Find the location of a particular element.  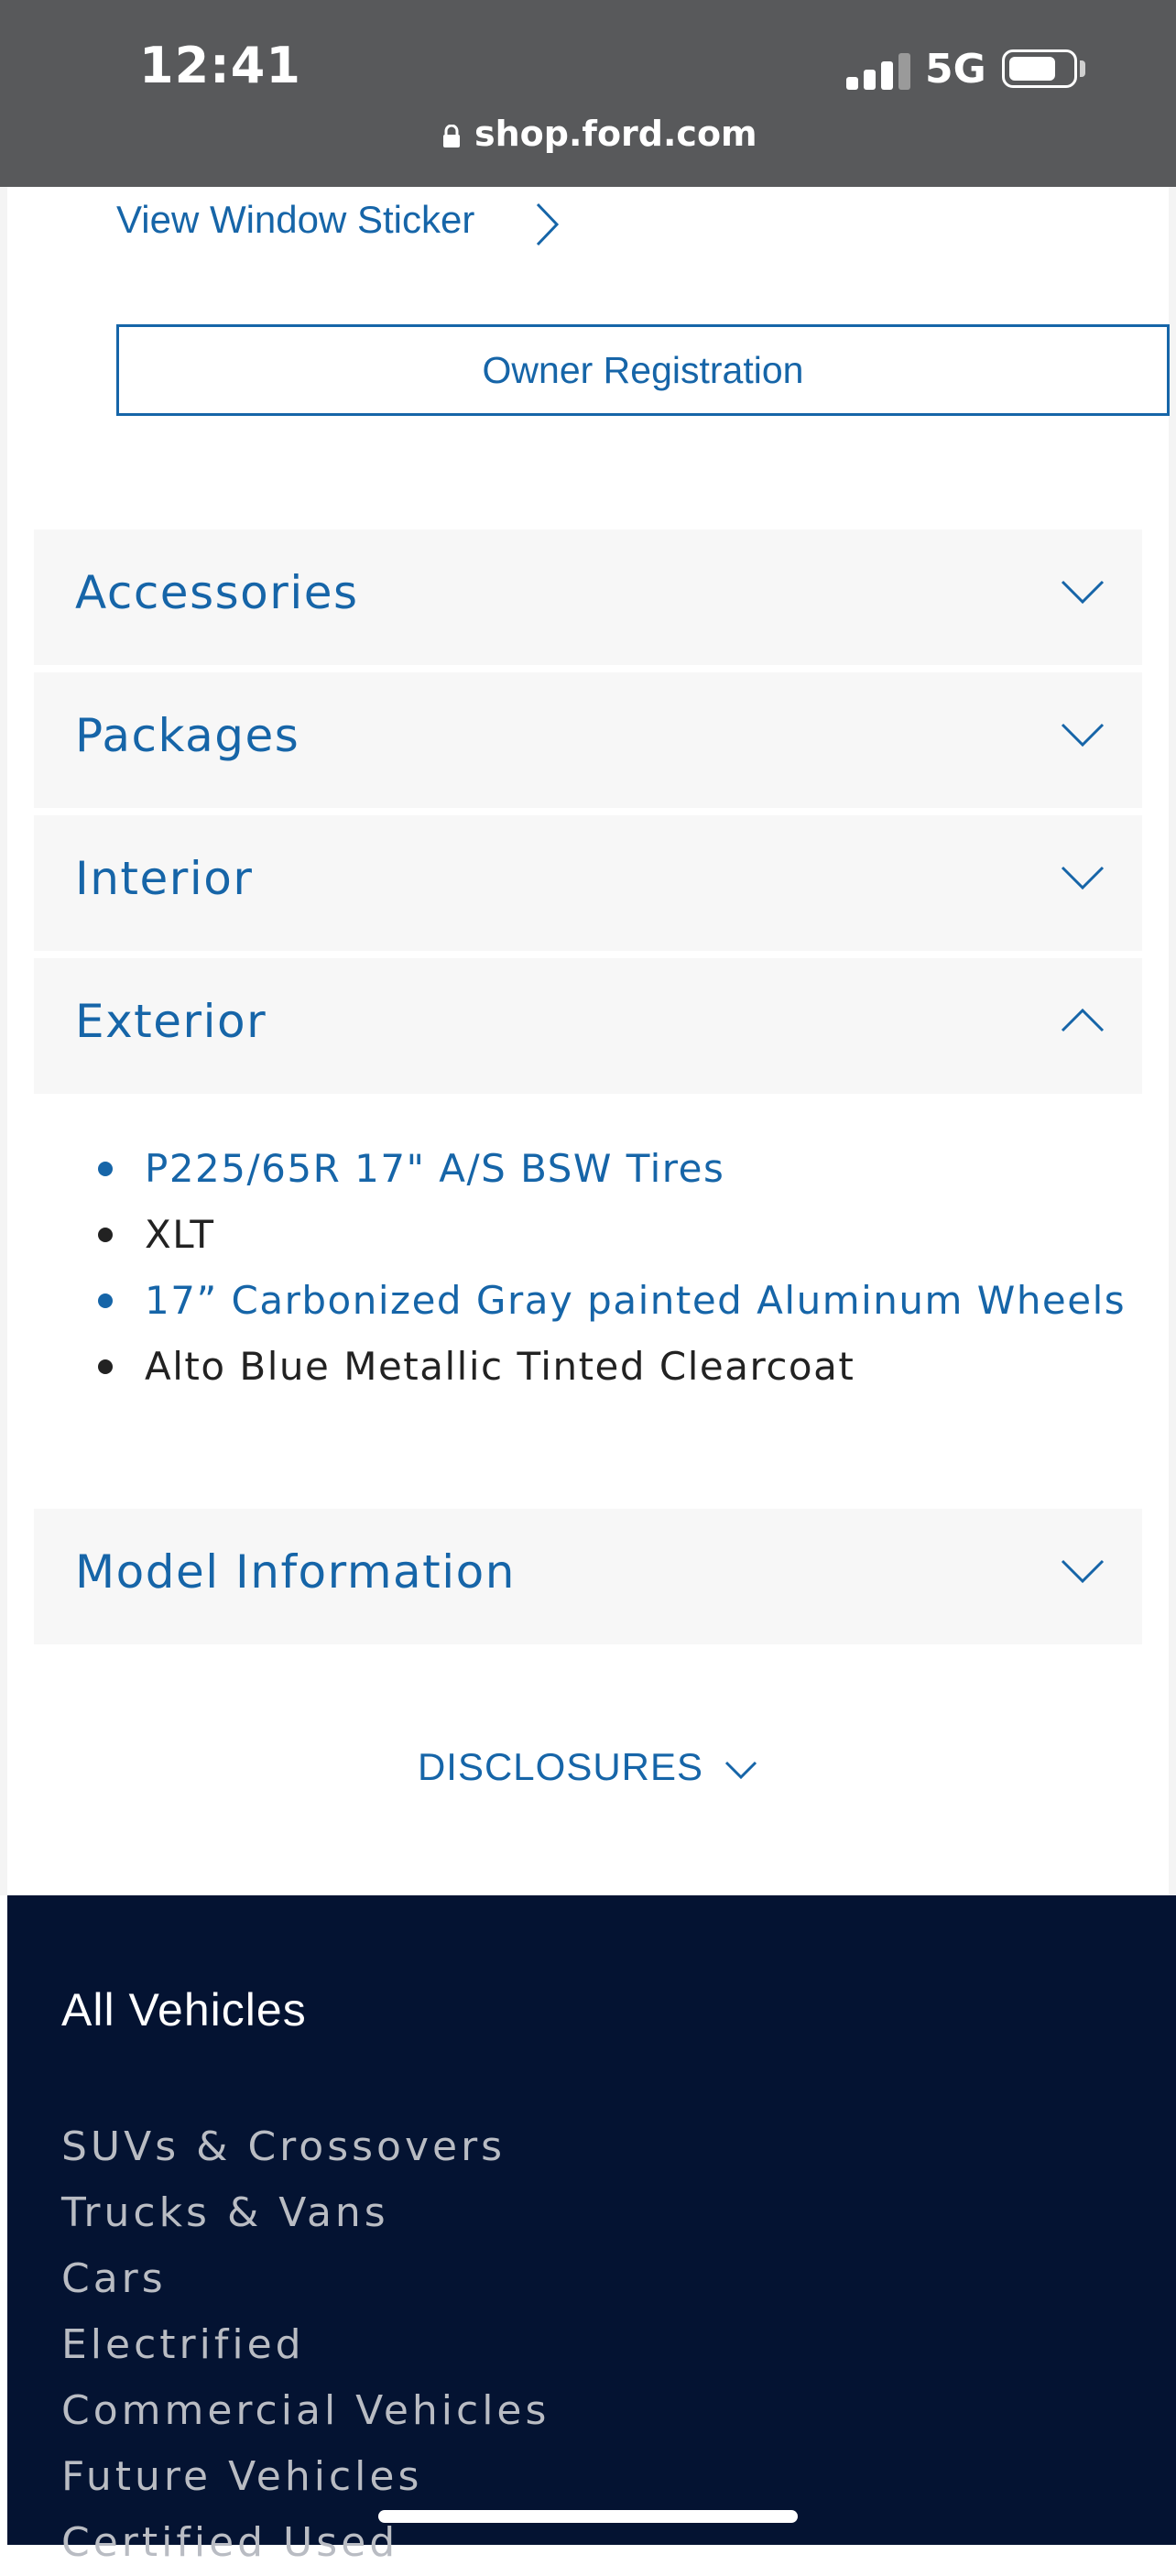

list-item-text: XLT is located at coordinates (180, 1235).